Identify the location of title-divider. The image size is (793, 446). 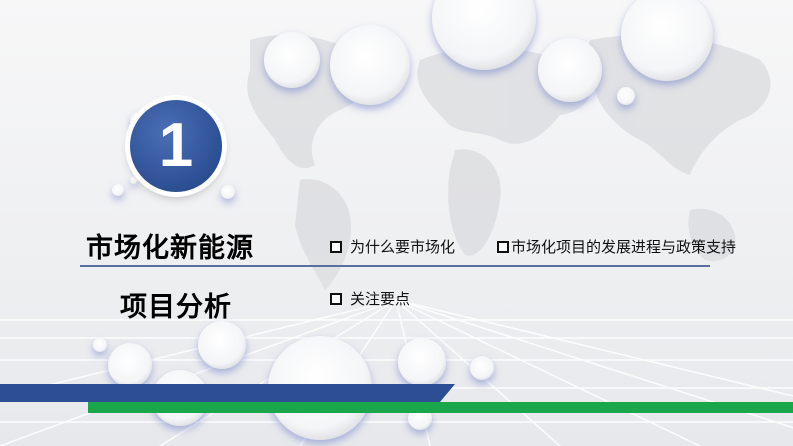
(395, 266).